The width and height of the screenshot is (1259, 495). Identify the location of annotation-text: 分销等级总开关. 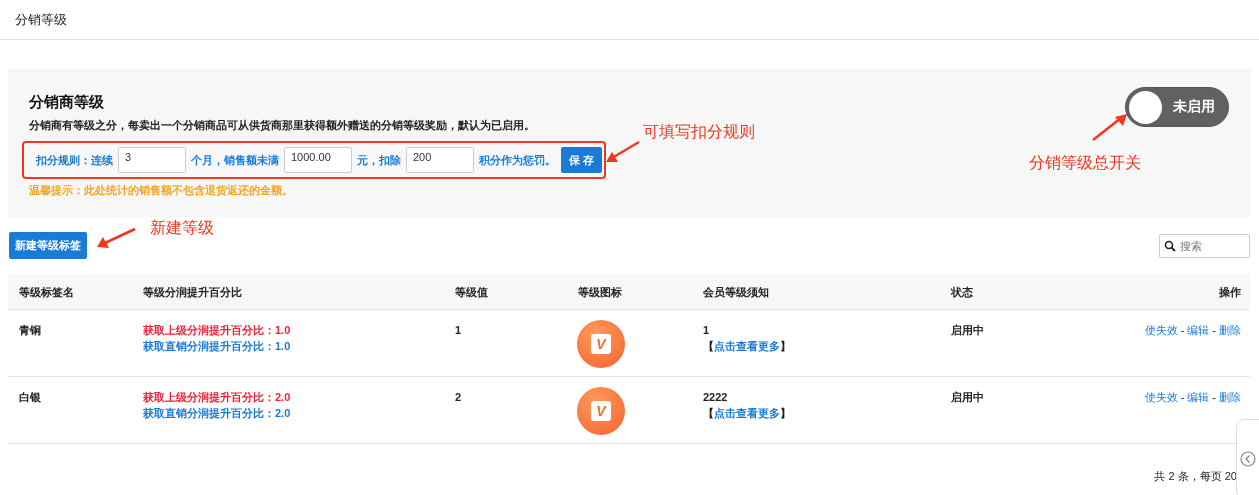
(1085, 163).